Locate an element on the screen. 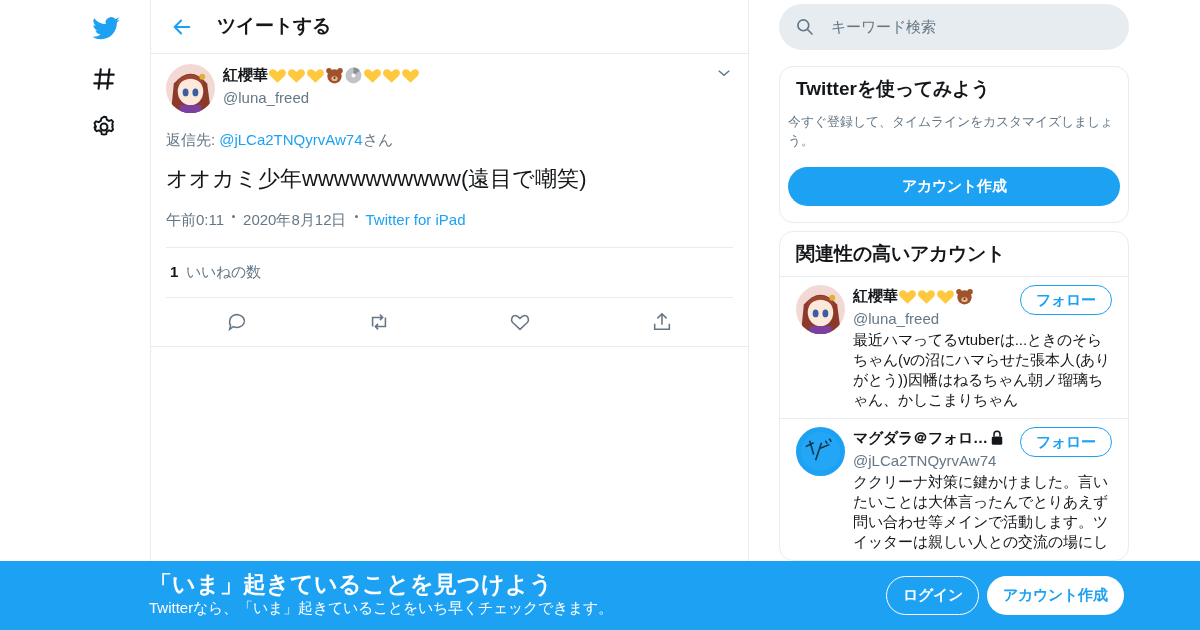 The image size is (1200, 630). user-handle: @jLCa2TNQyrvAw74 is located at coordinates (936, 460).